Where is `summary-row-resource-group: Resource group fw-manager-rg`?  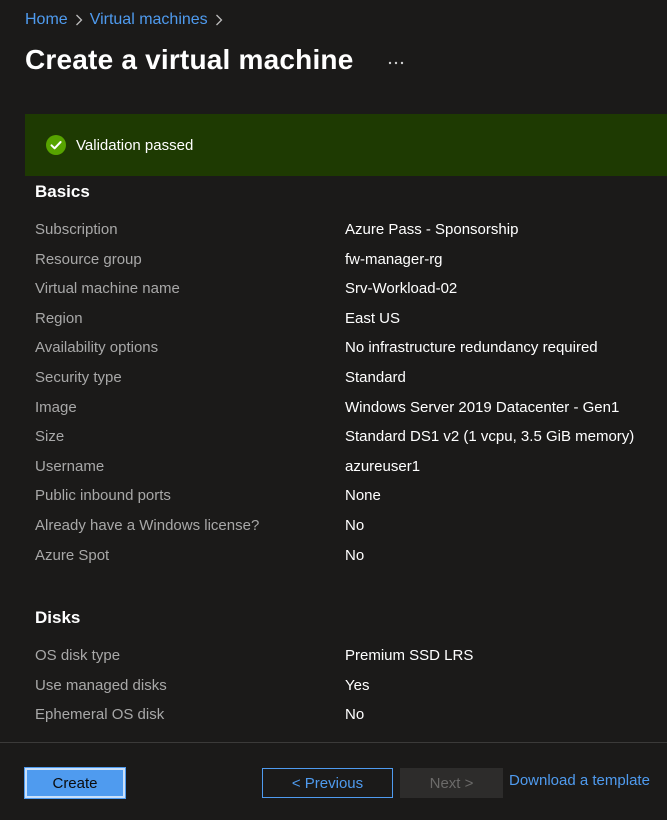
summary-row-resource-group: Resource group fw-manager-rg is located at coordinates (351, 266).